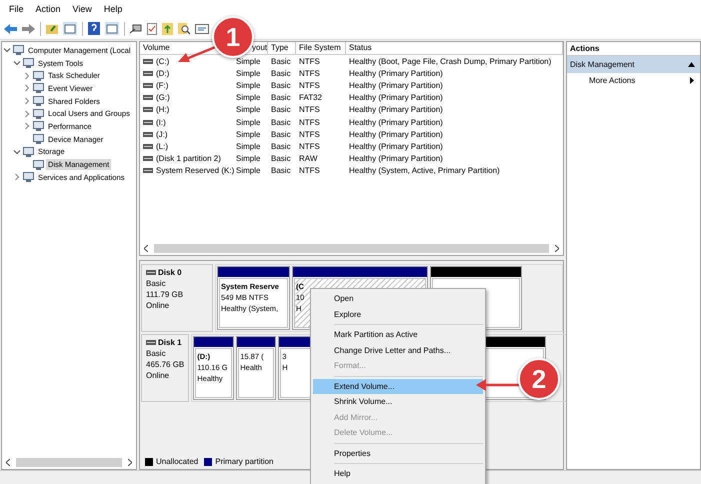 This screenshot has height=484, width=701. What do you see at coordinates (156, 283) in the screenshot?
I see `disk-detail: Basic` at bounding box center [156, 283].